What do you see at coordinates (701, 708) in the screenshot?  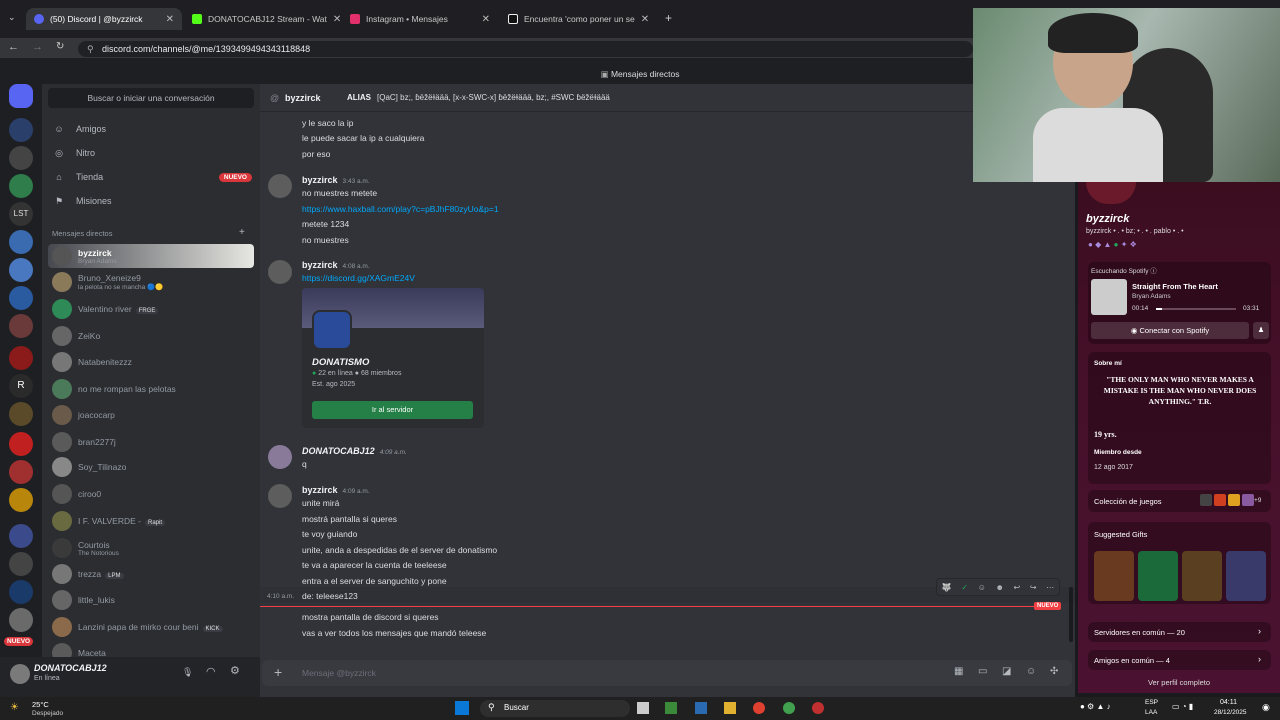 I see `app-icon` at bounding box center [701, 708].